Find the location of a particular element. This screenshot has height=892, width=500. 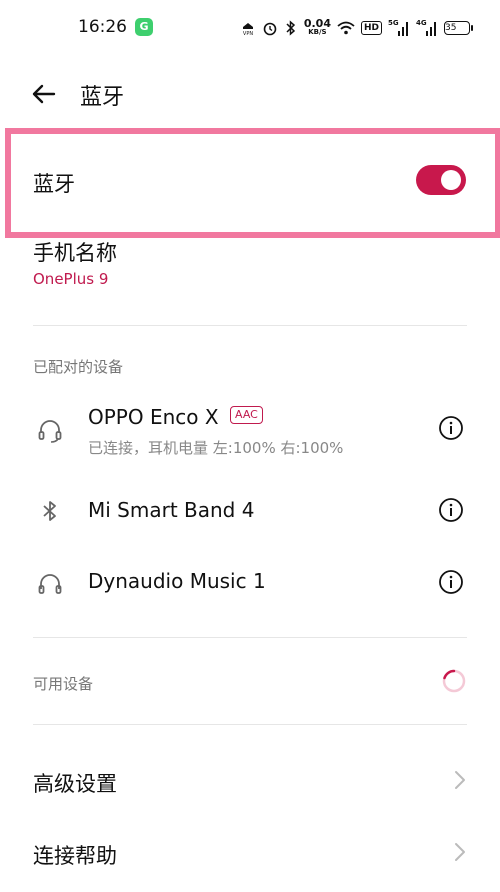

paired-device-dynaudio-music: Dynaudio Music 1 is located at coordinates (250, 583).